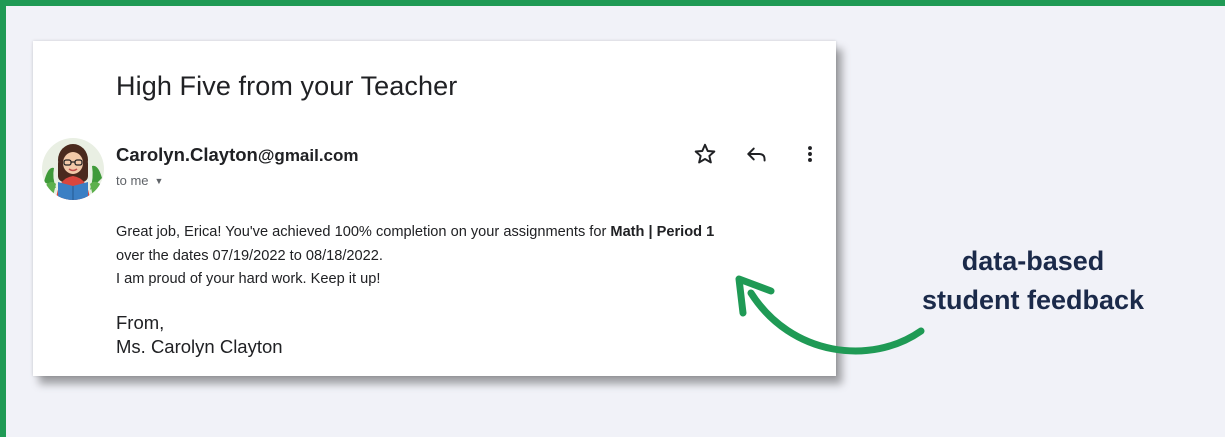  What do you see at coordinates (187, 154) in the screenshot?
I see `sender-name: Carolyn.Clayton` at bounding box center [187, 154].